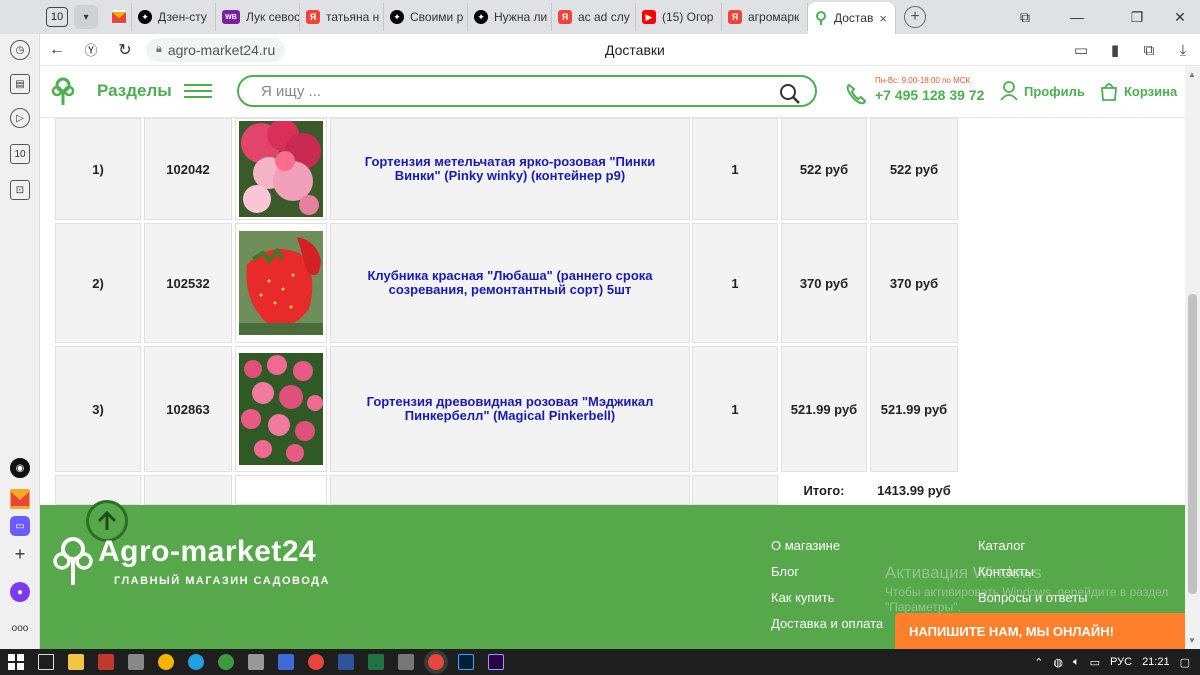  Describe the element at coordinates (20, 118) in the screenshot. I see `play-icon: ▷` at that location.